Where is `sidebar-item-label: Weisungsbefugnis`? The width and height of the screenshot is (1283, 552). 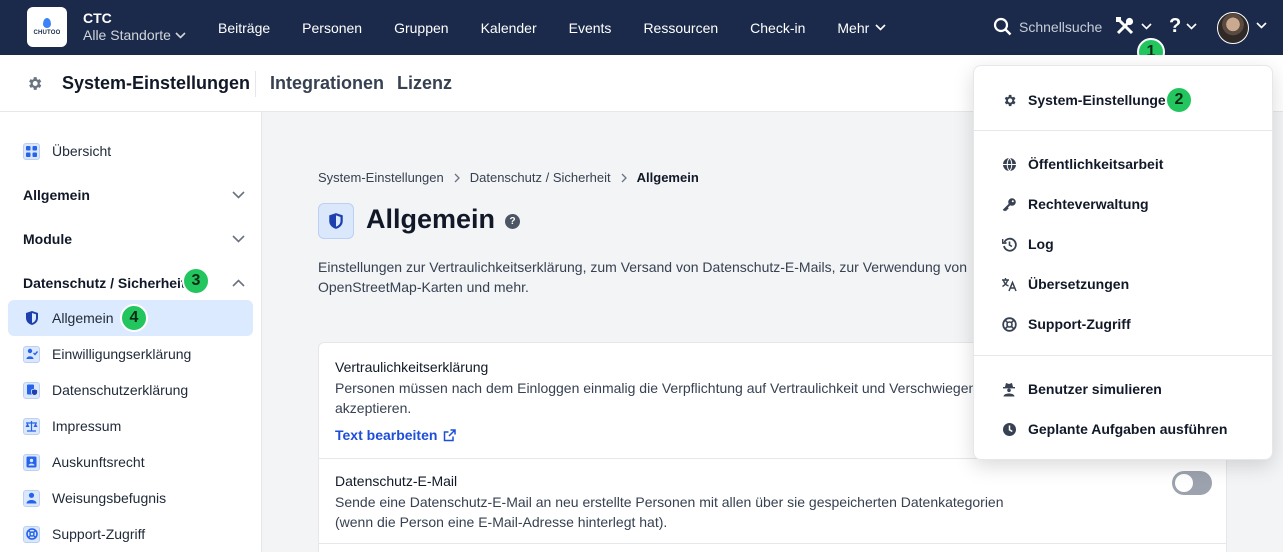
sidebar-item-label: Weisungsbefugnis is located at coordinates (109, 498).